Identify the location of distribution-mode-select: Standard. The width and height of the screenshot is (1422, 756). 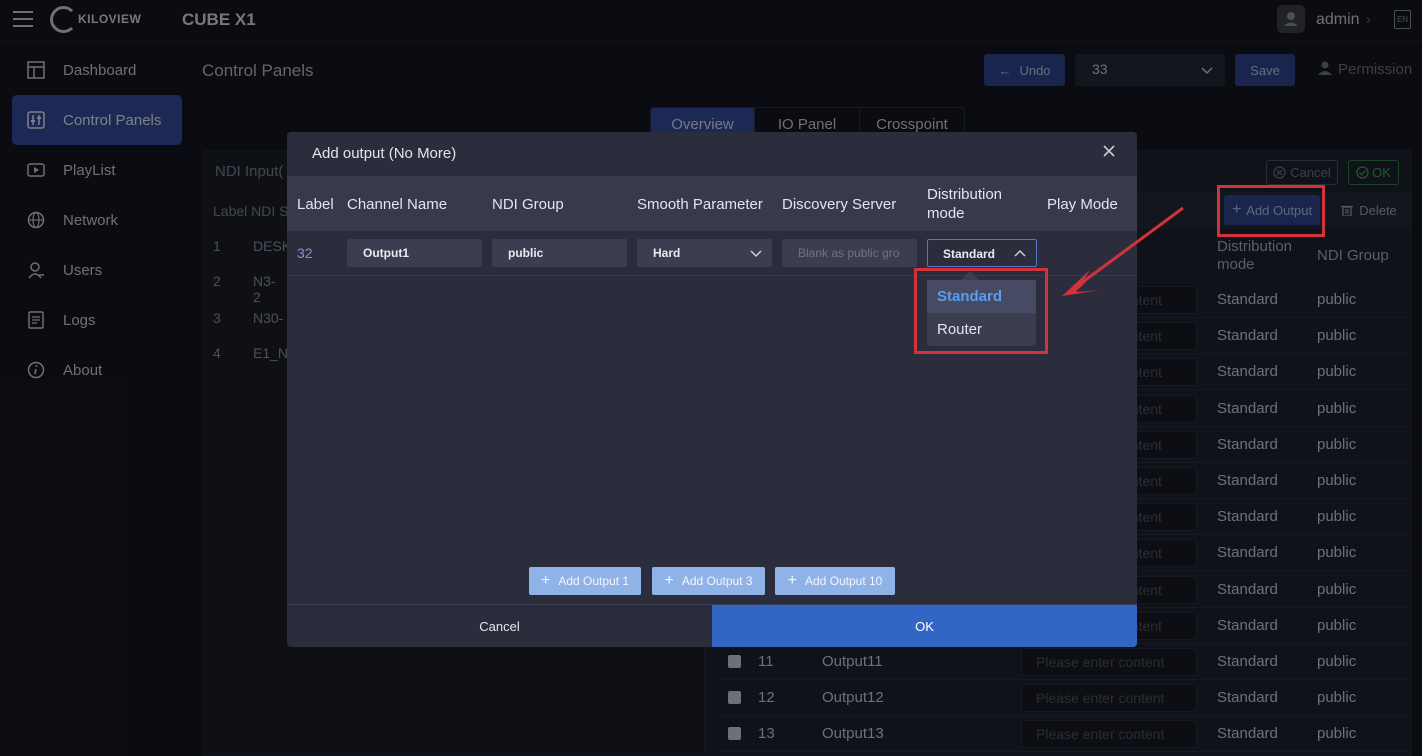
(982, 253).